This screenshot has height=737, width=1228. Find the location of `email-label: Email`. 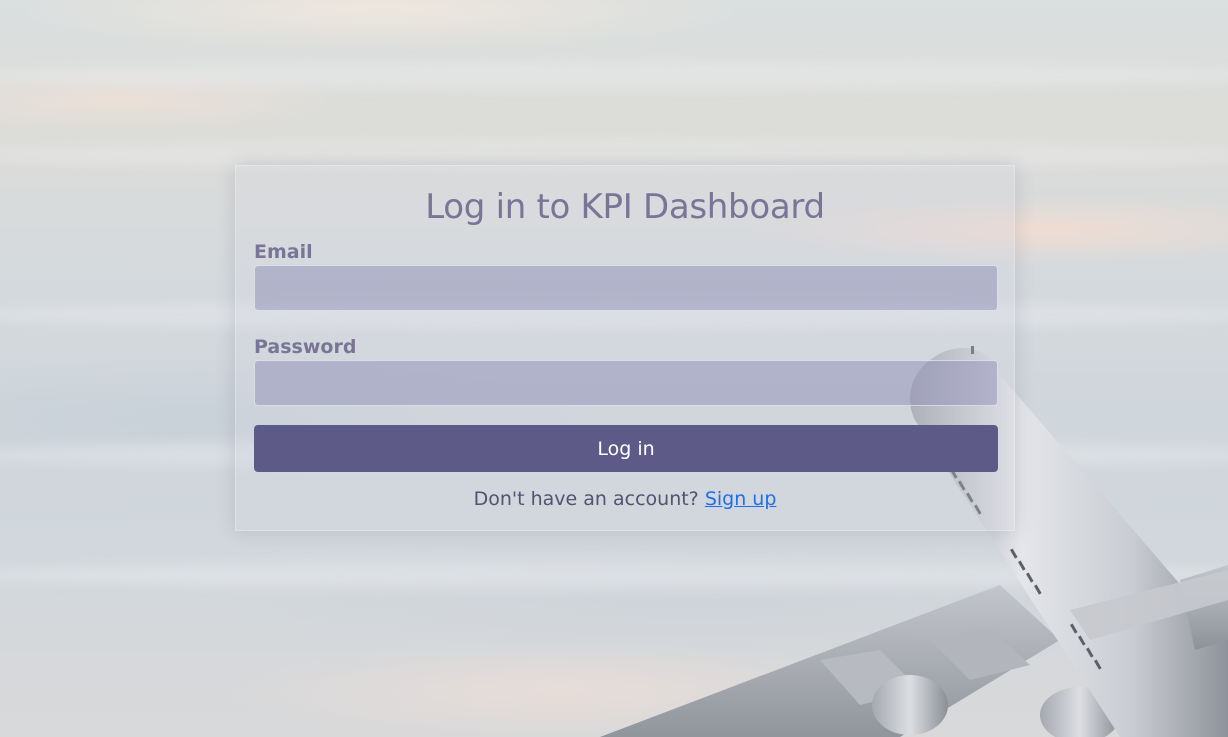

email-label: Email is located at coordinates (283, 252).